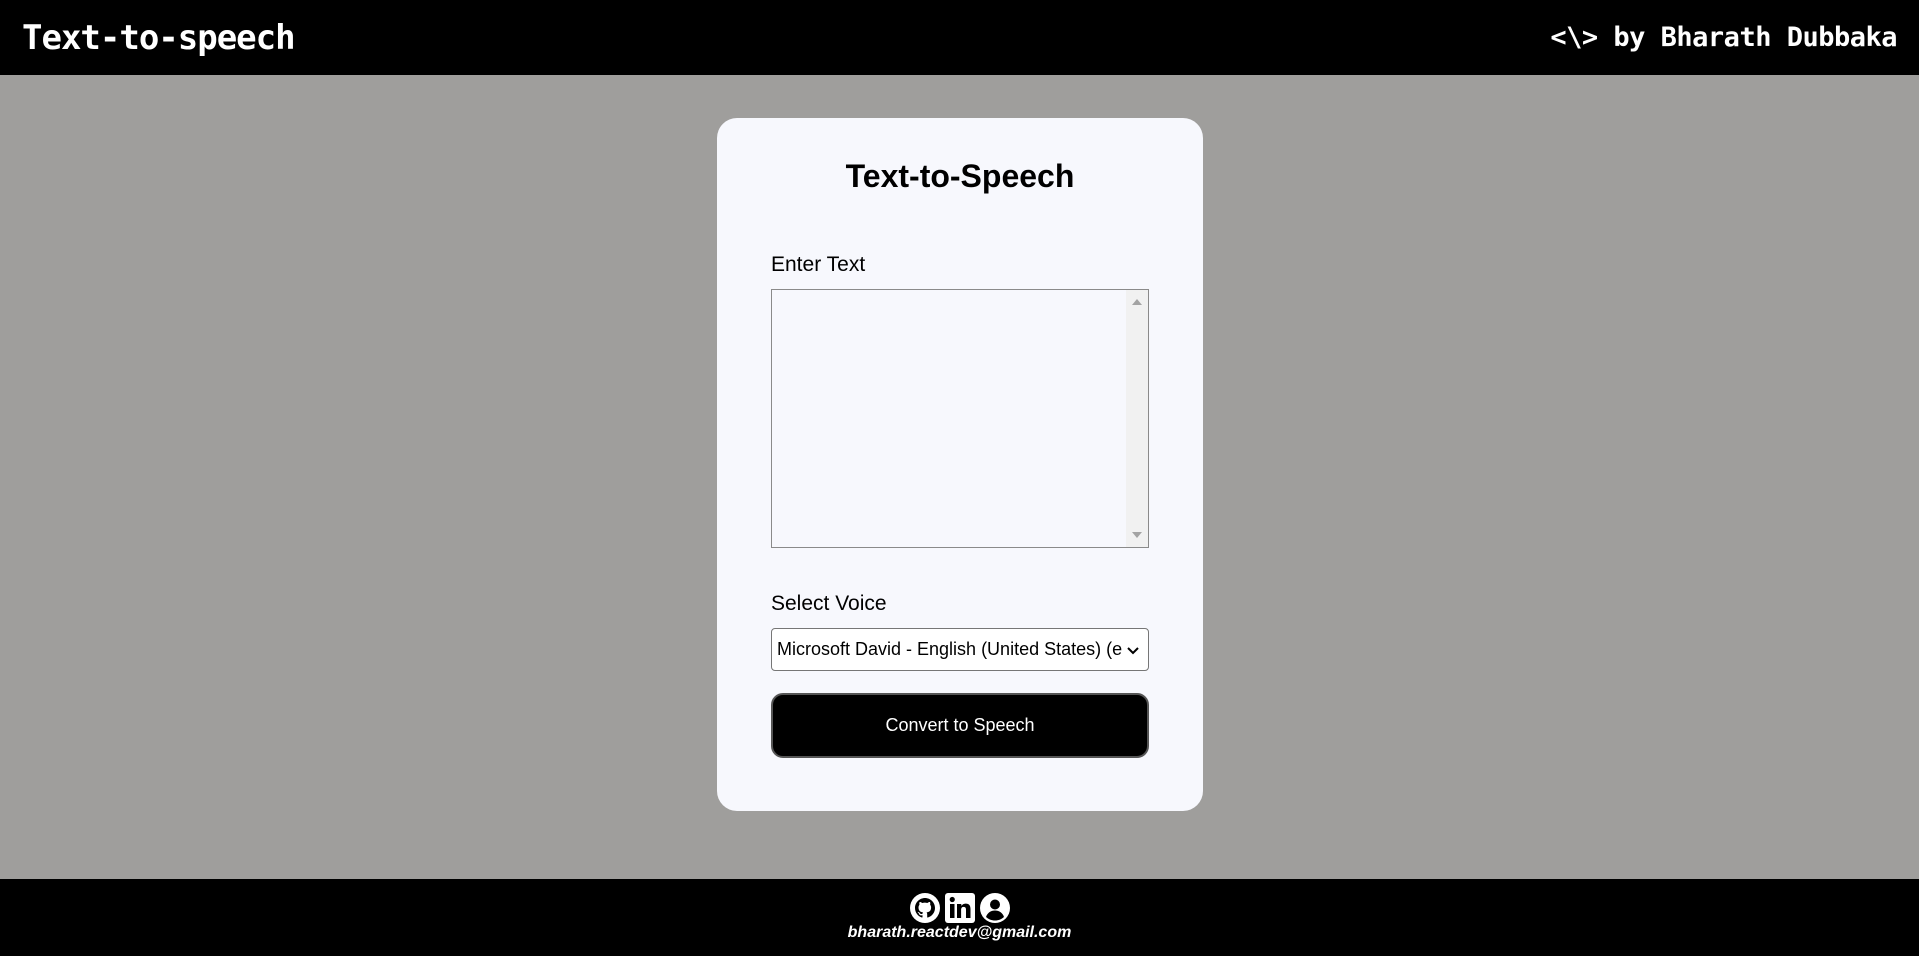 This screenshot has width=1919, height=956. Describe the element at coordinates (1137, 418) in the screenshot. I see `textarea-scrollbar` at that location.